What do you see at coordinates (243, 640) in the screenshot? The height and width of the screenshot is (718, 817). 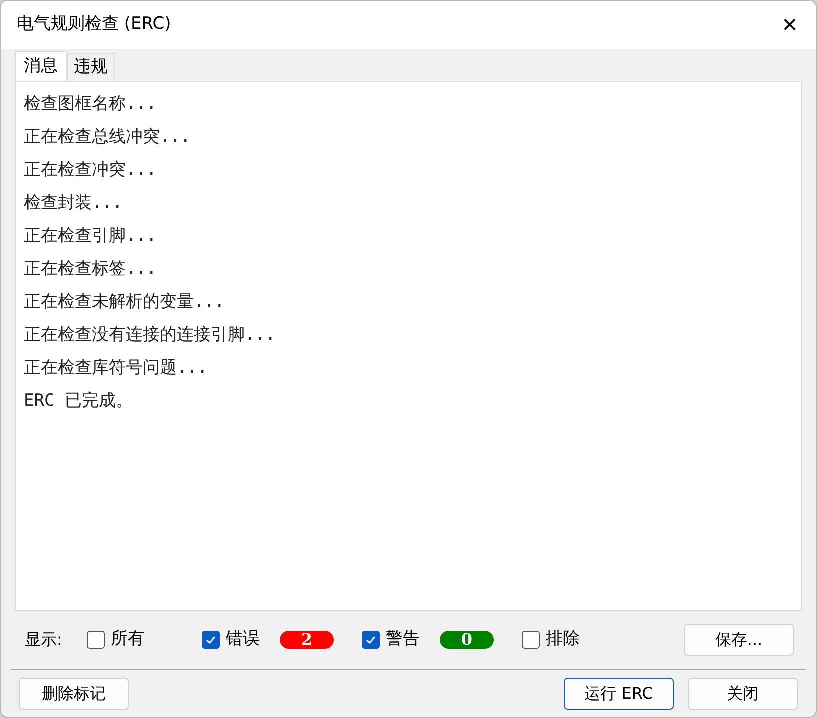 I see `checkbox-label: 错误` at bounding box center [243, 640].